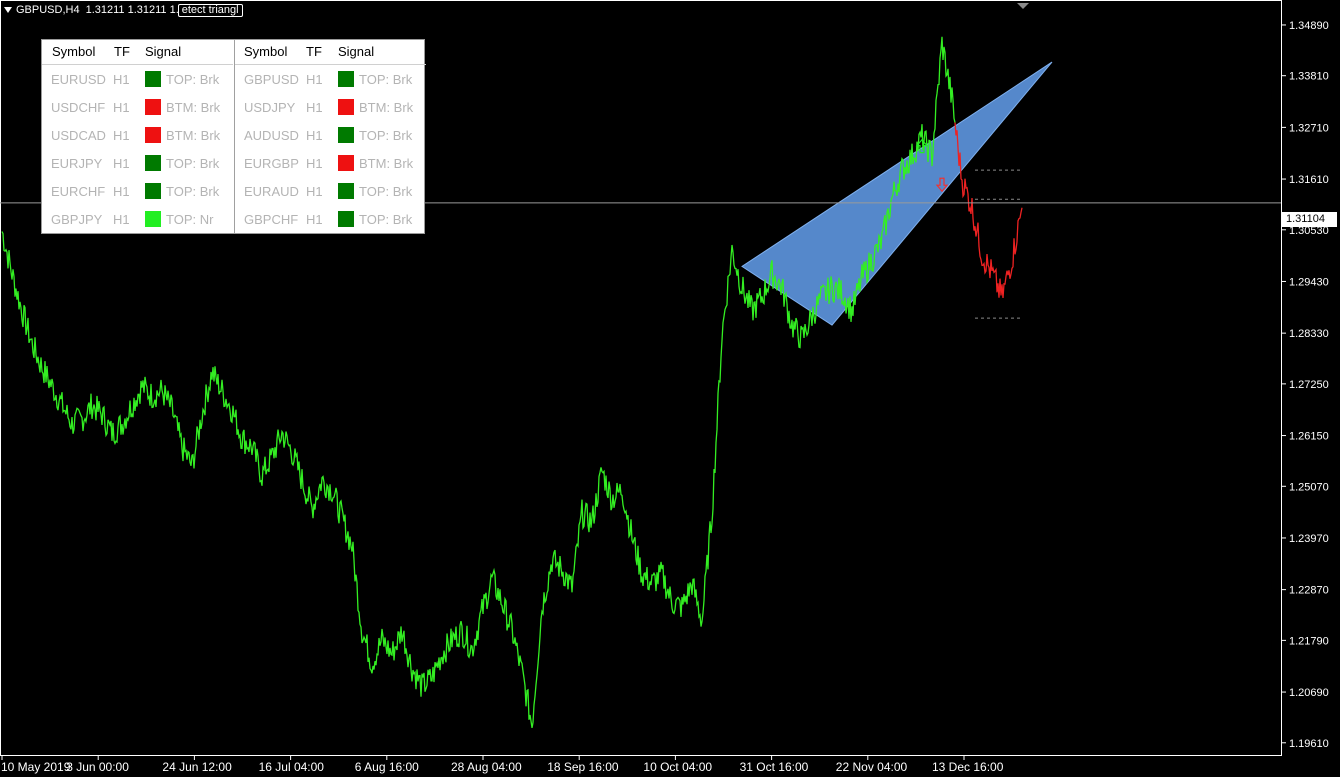 The width and height of the screenshot is (1340, 777). What do you see at coordinates (271, 219) in the screenshot?
I see `row-symbol: GBPCHF` at bounding box center [271, 219].